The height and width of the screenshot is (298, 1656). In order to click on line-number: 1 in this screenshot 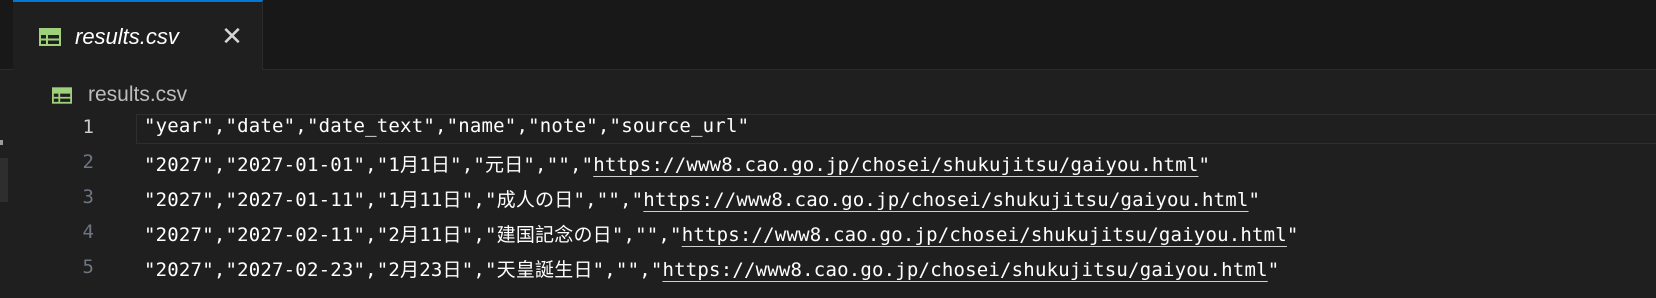, I will do `click(88, 127)`.